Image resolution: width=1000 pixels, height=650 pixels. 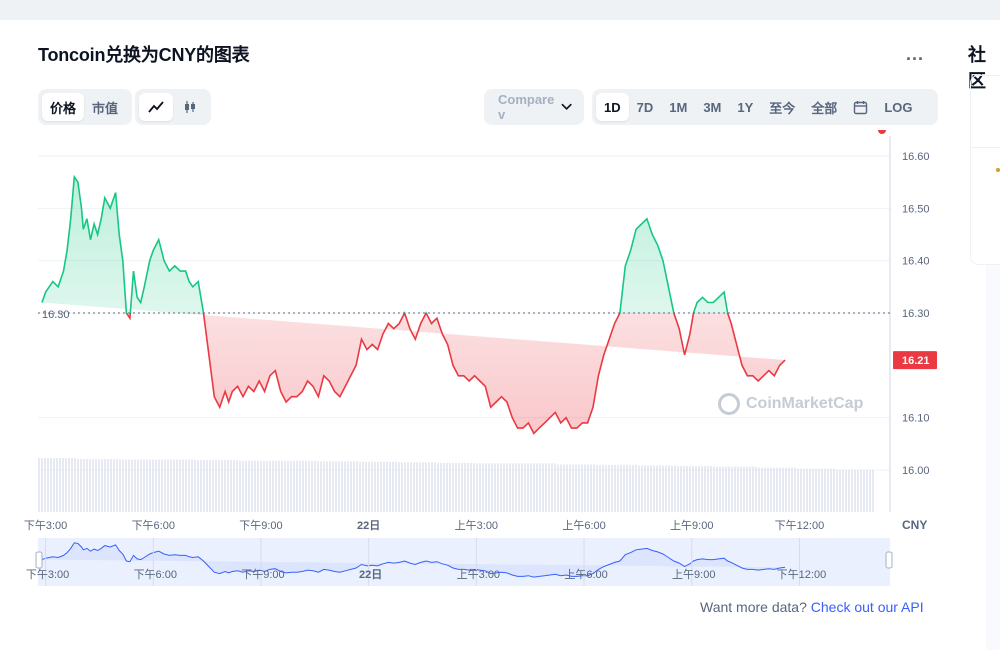 What do you see at coordinates (729, 404) in the screenshot?
I see `coinmarketcap-logo-icon` at bounding box center [729, 404].